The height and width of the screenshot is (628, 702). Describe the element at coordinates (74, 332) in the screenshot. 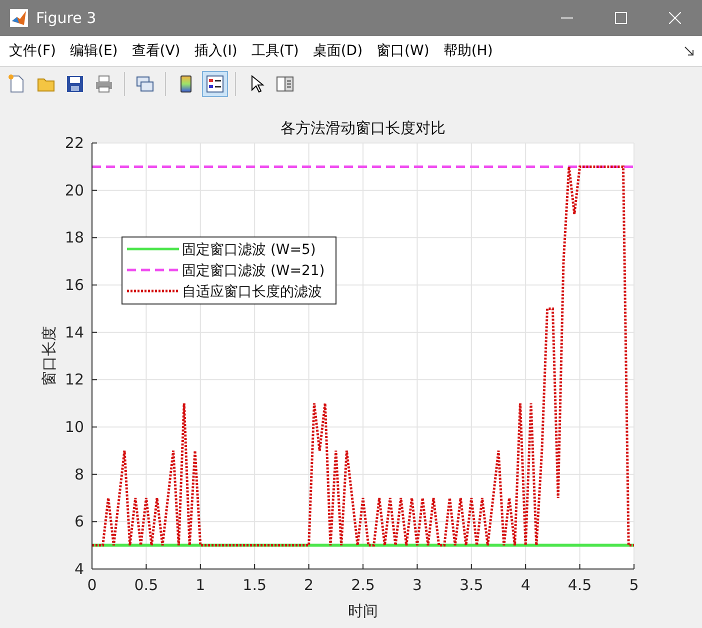

I see `tick-label: 14` at that location.